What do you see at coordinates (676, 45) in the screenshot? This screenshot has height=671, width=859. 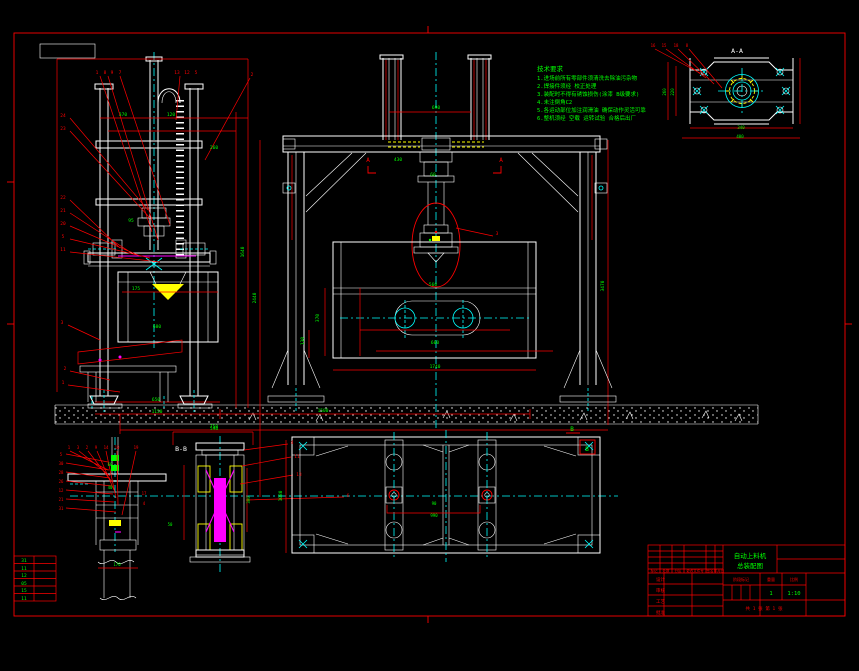 I see `dim-label: 18` at bounding box center [676, 45].